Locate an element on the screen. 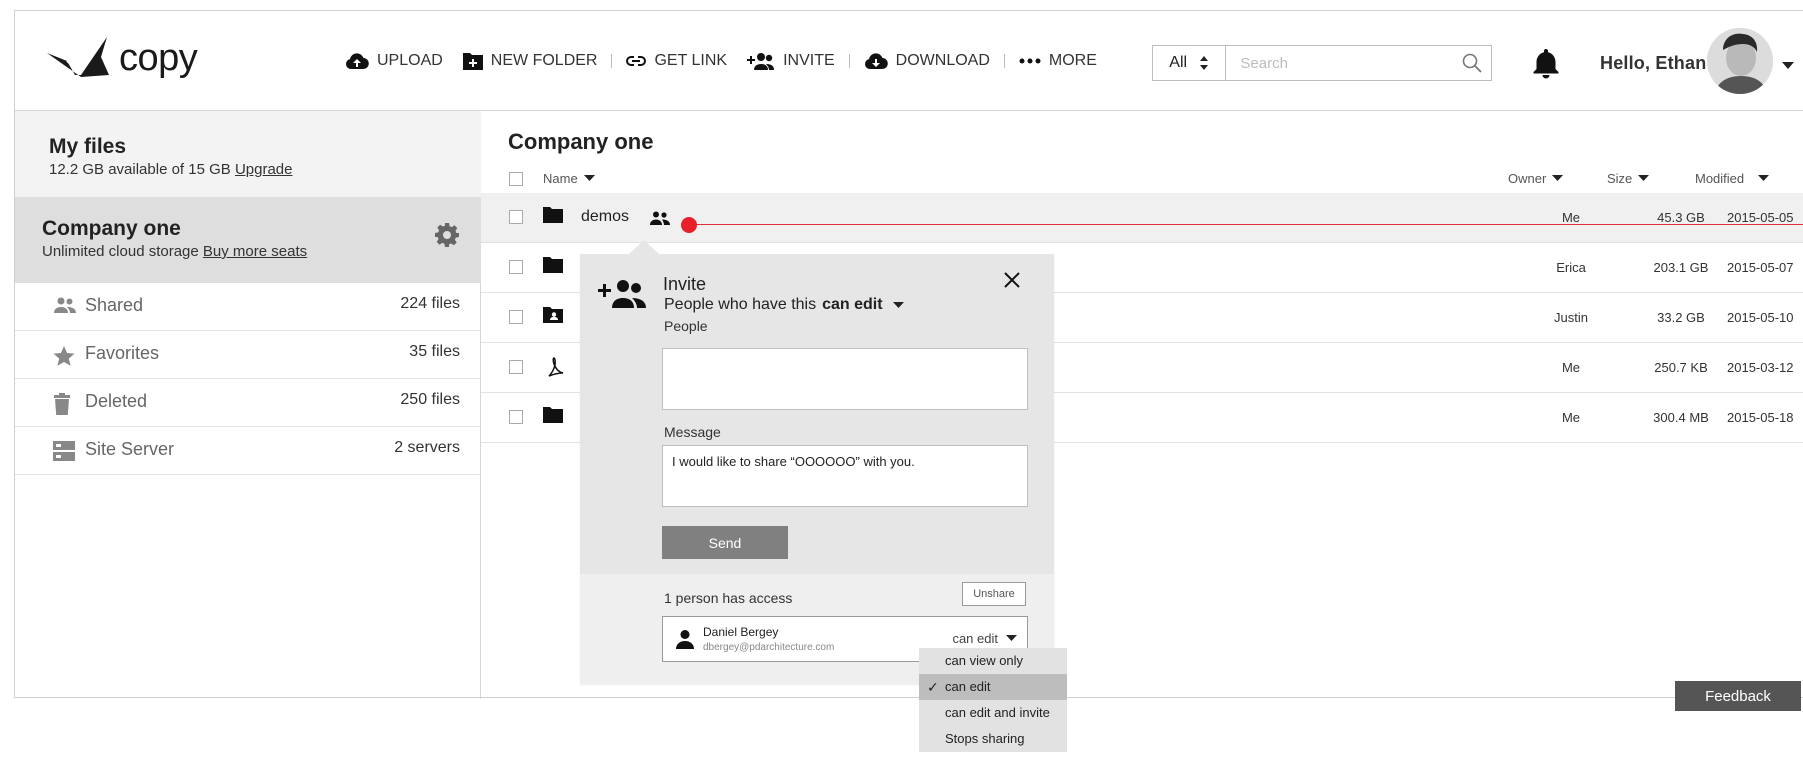  sidebar-item-count: 2 servers is located at coordinates (427, 447).